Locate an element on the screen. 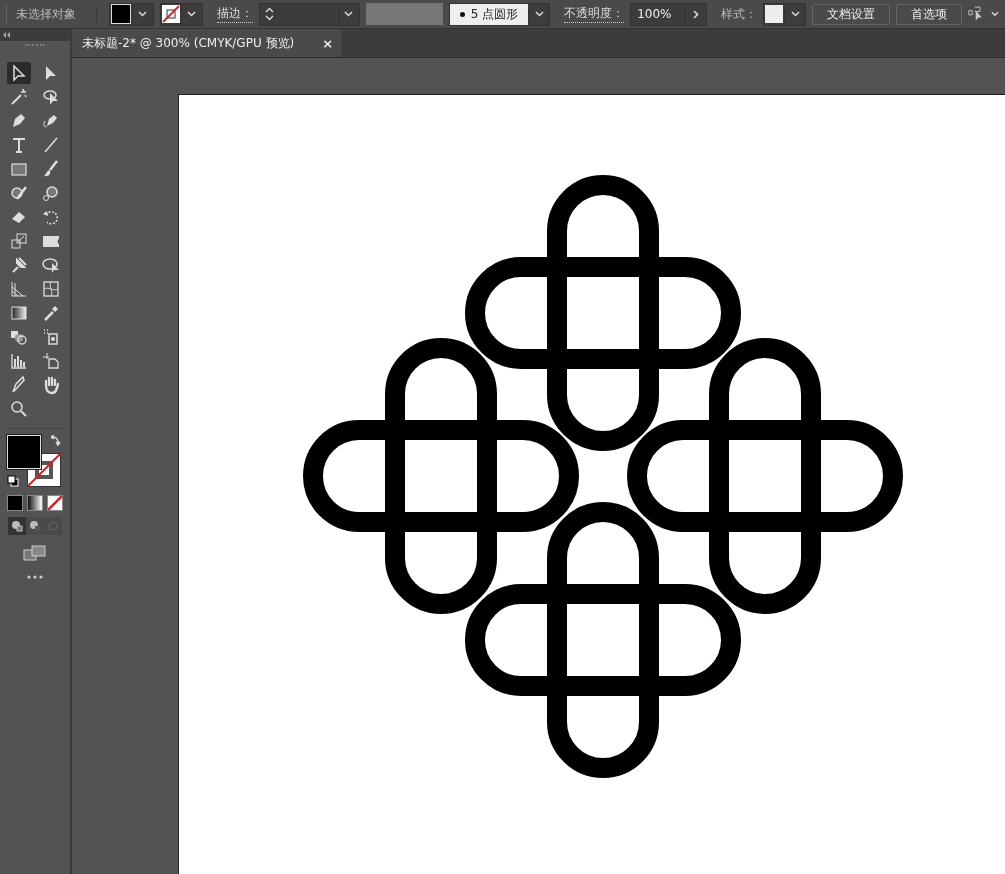 Image resolution: width=1005 pixels, height=874 pixels. mesh-icon is located at coordinates (51, 289).